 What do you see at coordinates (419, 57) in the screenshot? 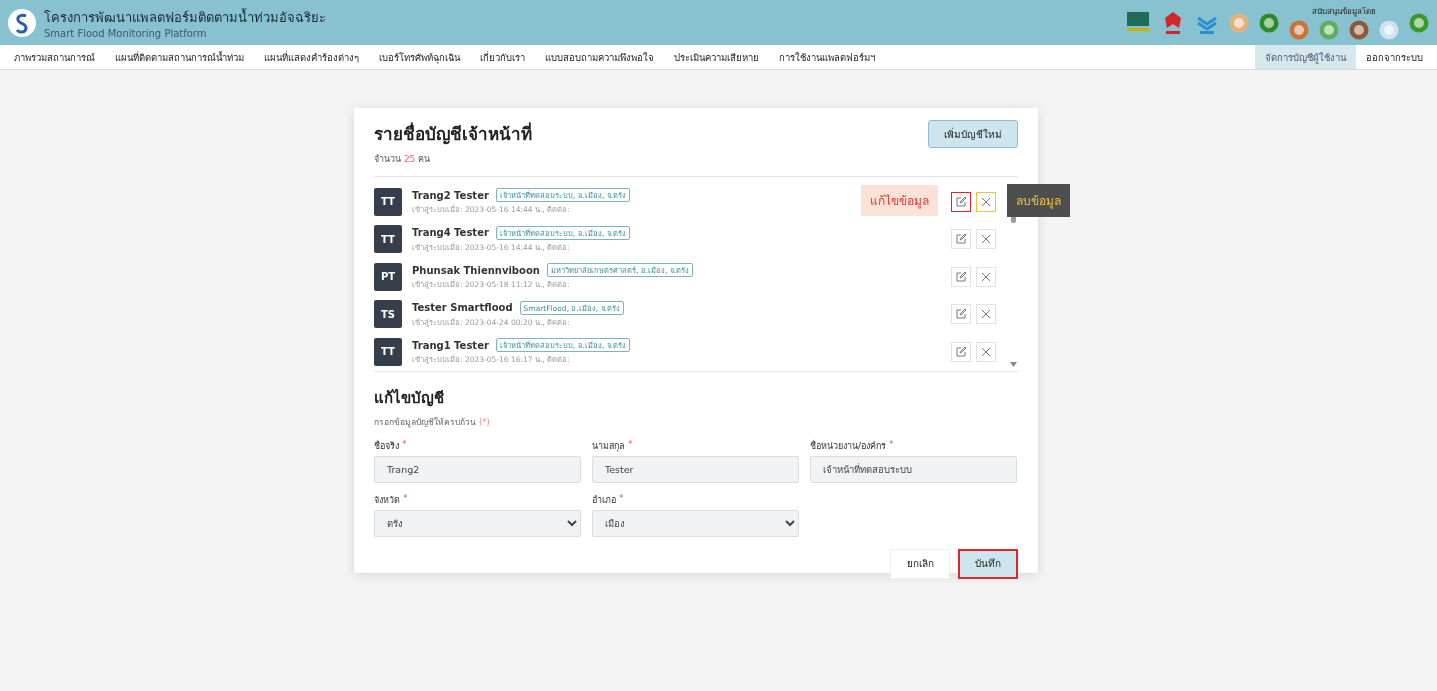
I see `nav-link: เบอร์โทรศัพท์ฉุกเฉิน` at bounding box center [419, 57].